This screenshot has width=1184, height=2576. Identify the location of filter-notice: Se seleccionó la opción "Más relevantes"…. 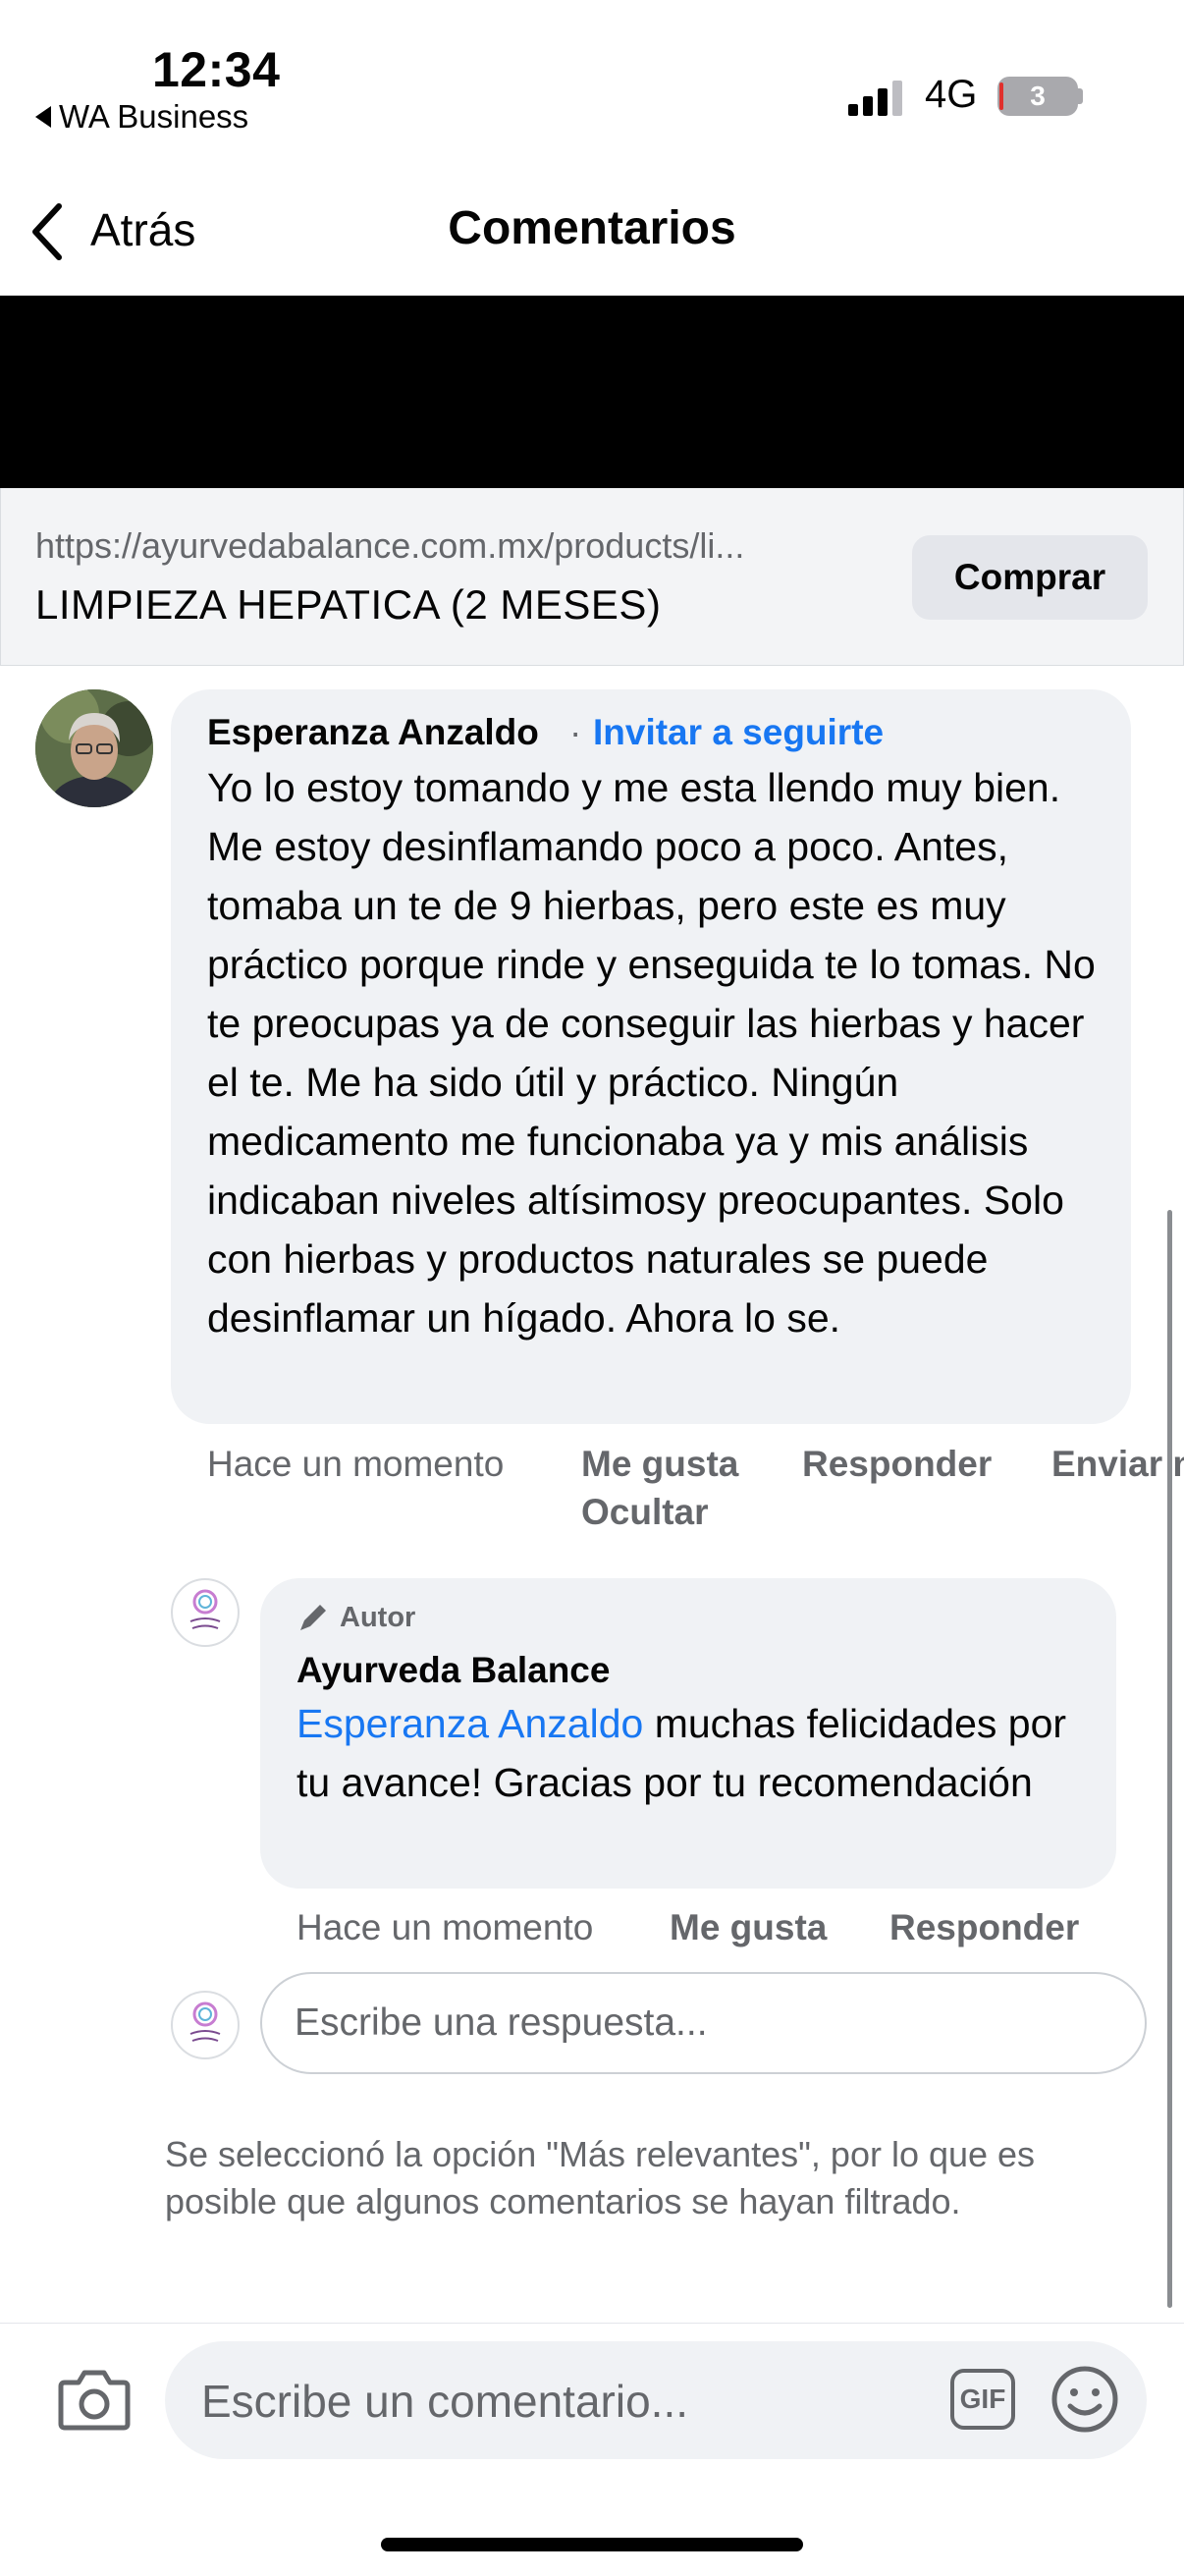
(601, 2177).